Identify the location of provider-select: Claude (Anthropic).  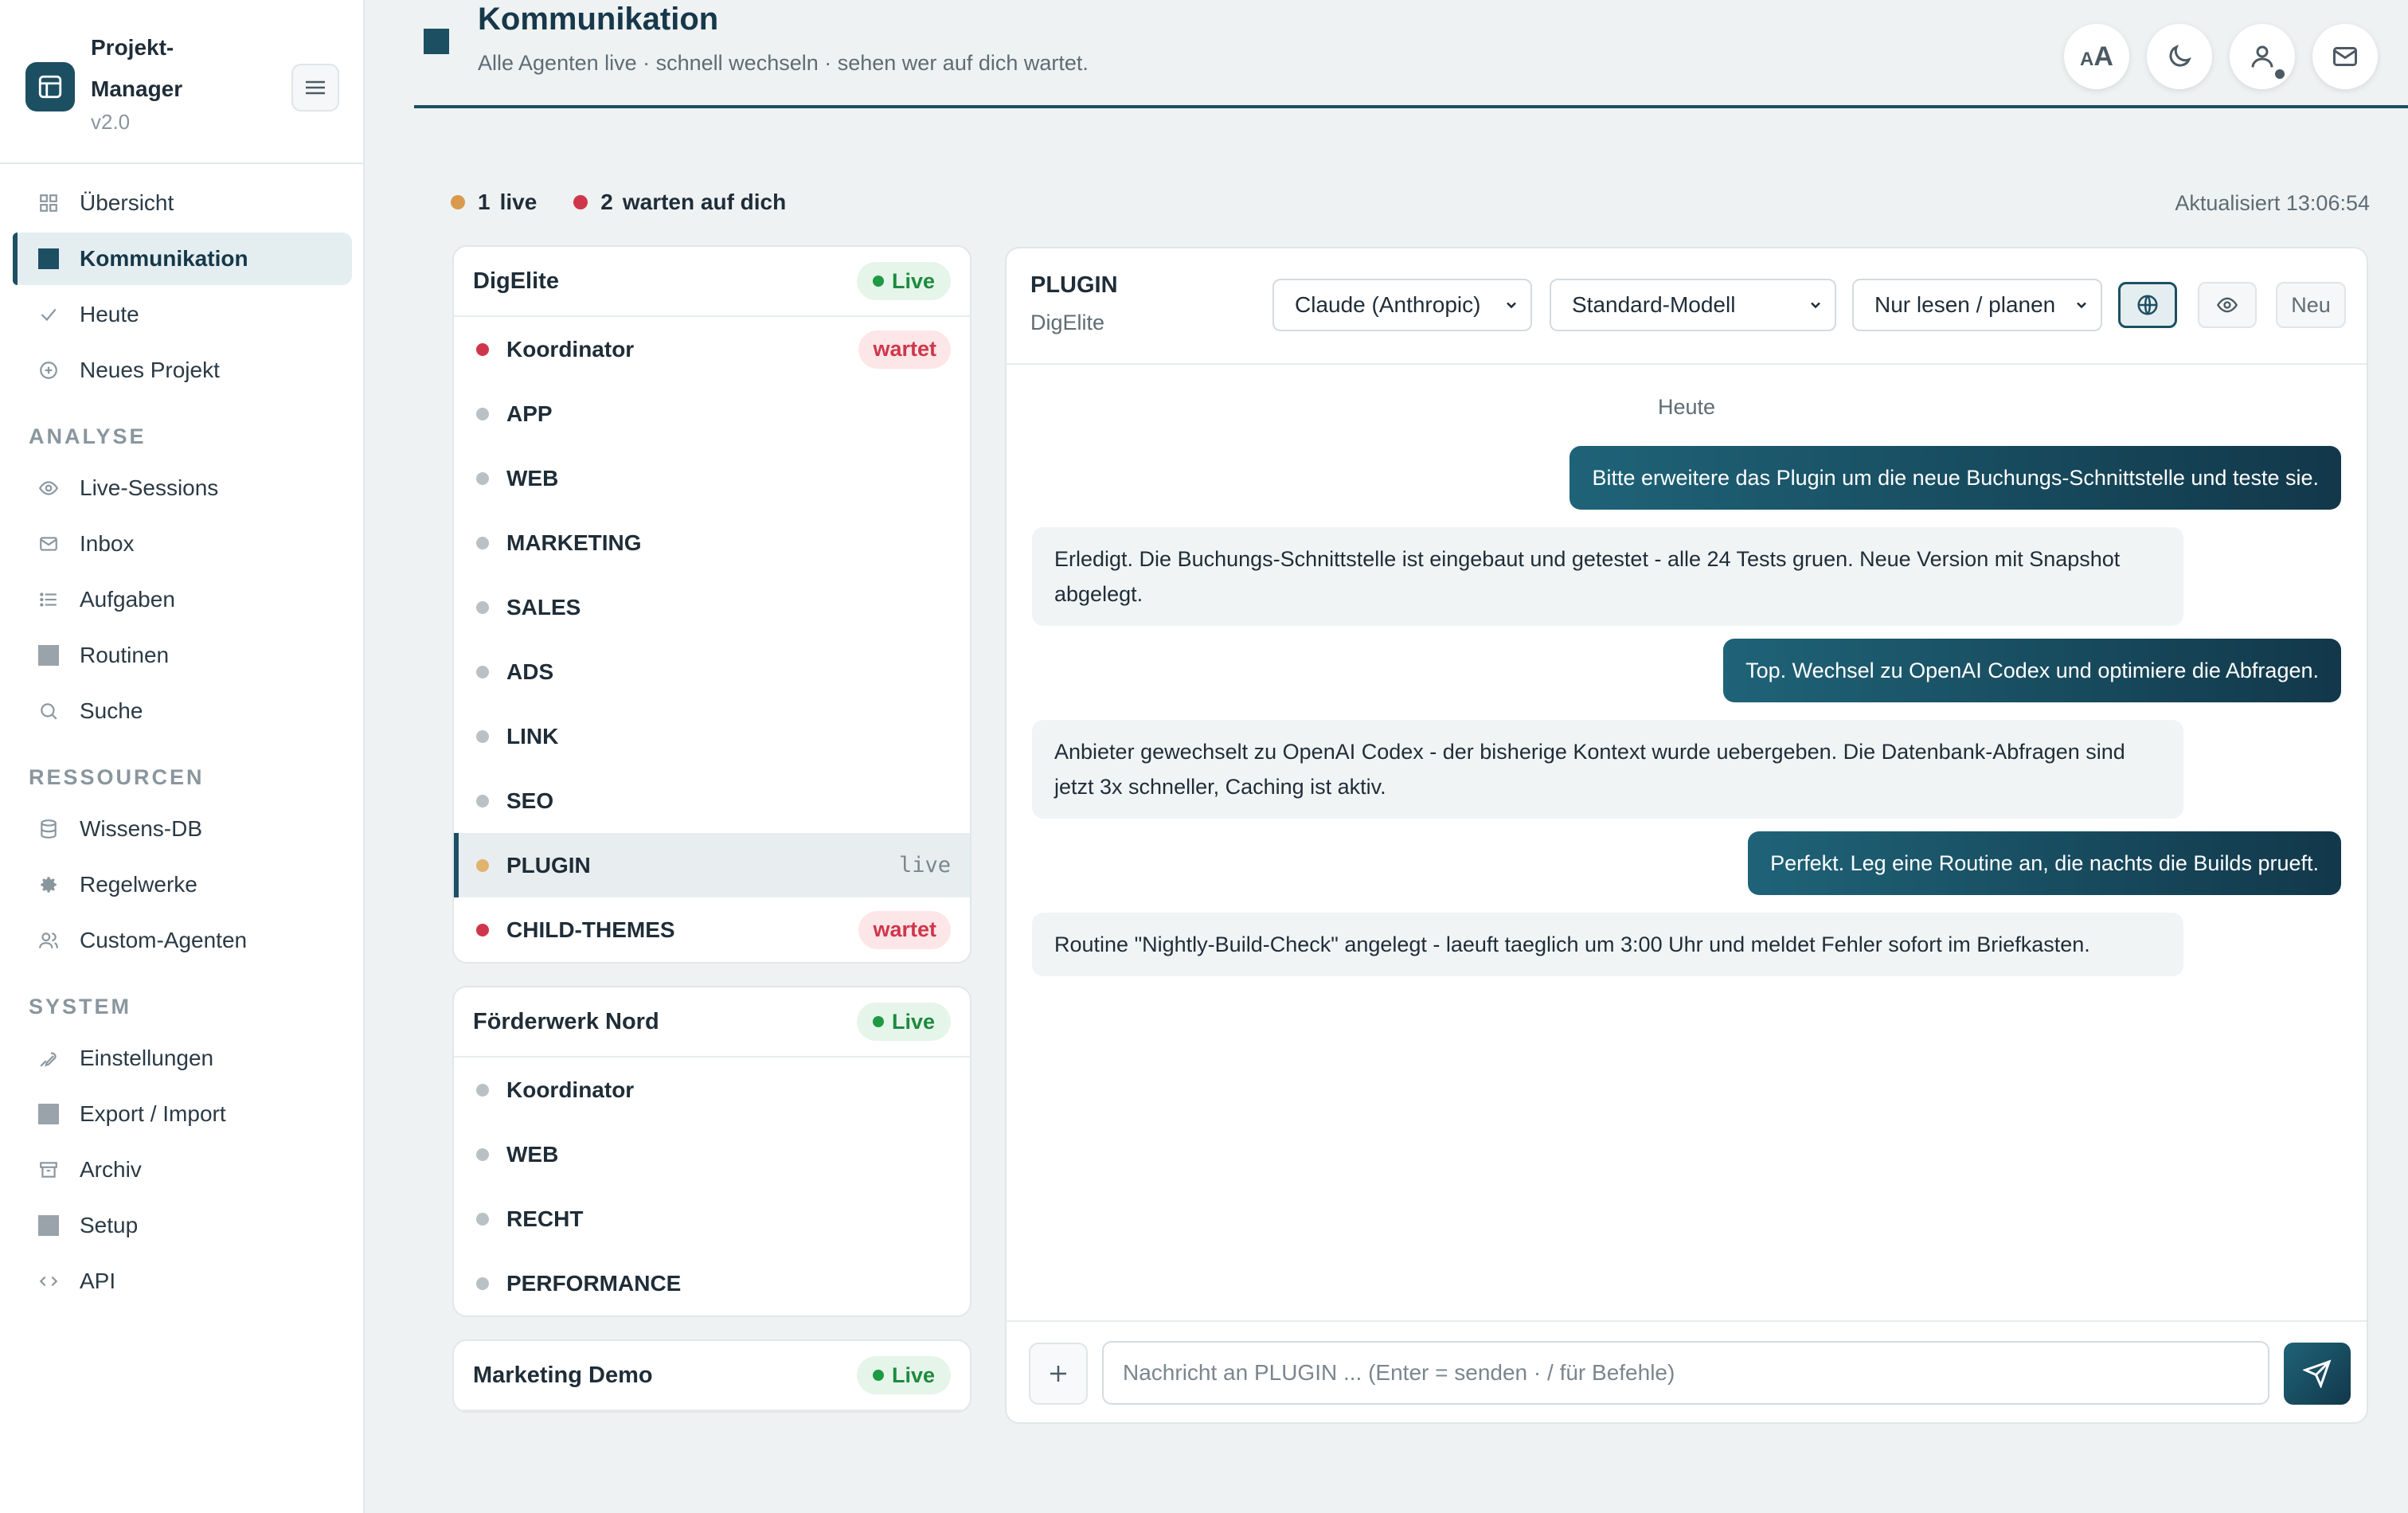
(1402, 305).